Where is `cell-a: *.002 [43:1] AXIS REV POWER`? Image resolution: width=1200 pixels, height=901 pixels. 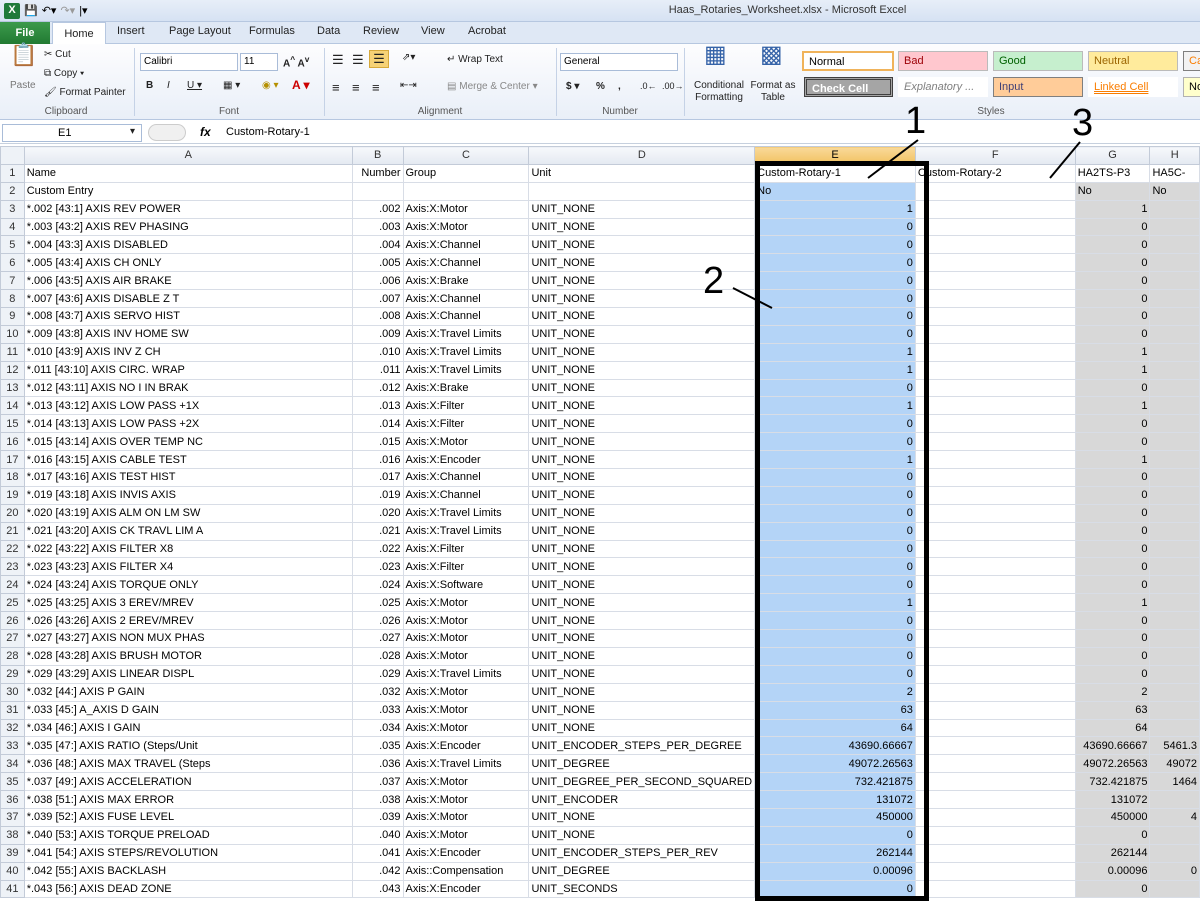
cell-a: *.002 [43:1] AXIS REV POWER is located at coordinates (188, 209).